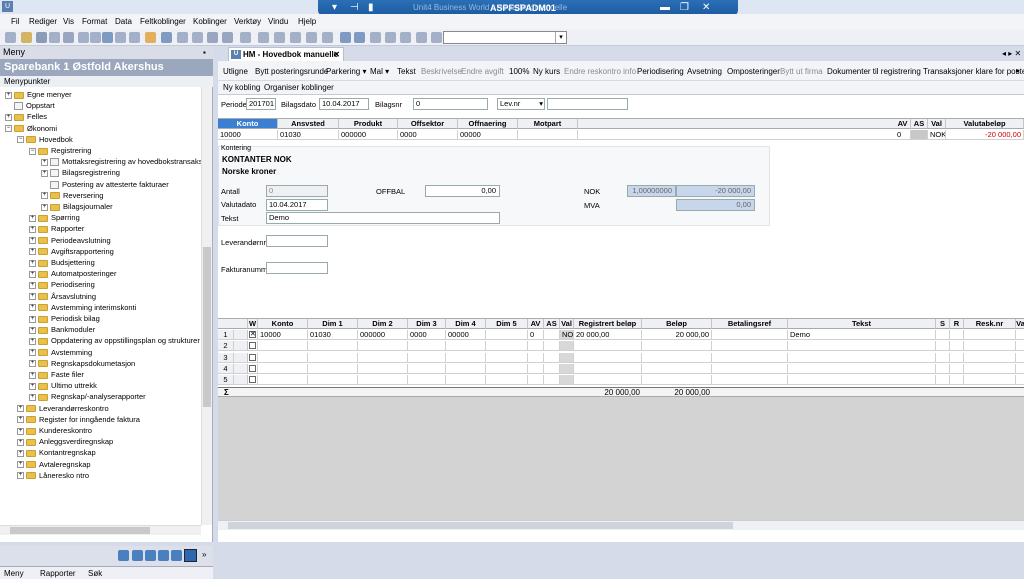 Image resolution: width=1024 pixels, height=579 pixels. I want to click on task-14: Dokumenter til registrering, so click(874, 71).